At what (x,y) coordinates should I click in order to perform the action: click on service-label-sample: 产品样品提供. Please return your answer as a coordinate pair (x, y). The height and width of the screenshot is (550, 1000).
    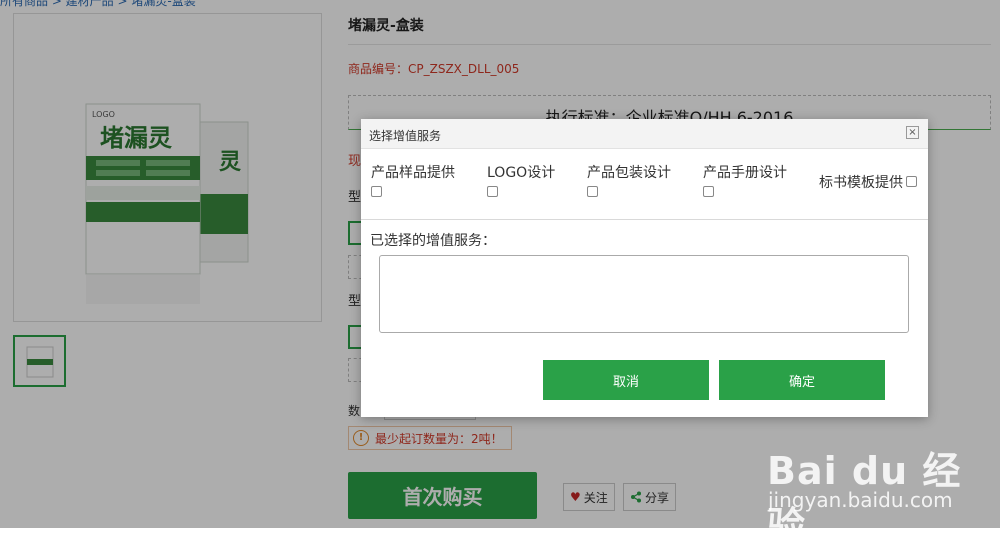
    Looking at the image, I should click on (413, 173).